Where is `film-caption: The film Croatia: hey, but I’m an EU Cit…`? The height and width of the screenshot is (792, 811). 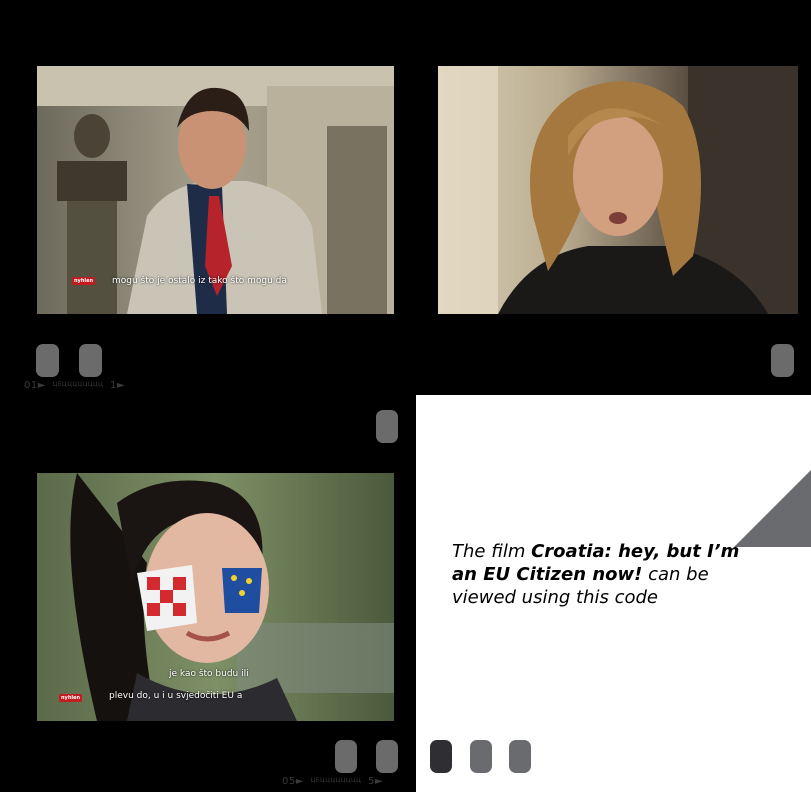 film-caption: The film Croatia: hey, but I’m an EU Cit… is located at coordinates (597, 574).